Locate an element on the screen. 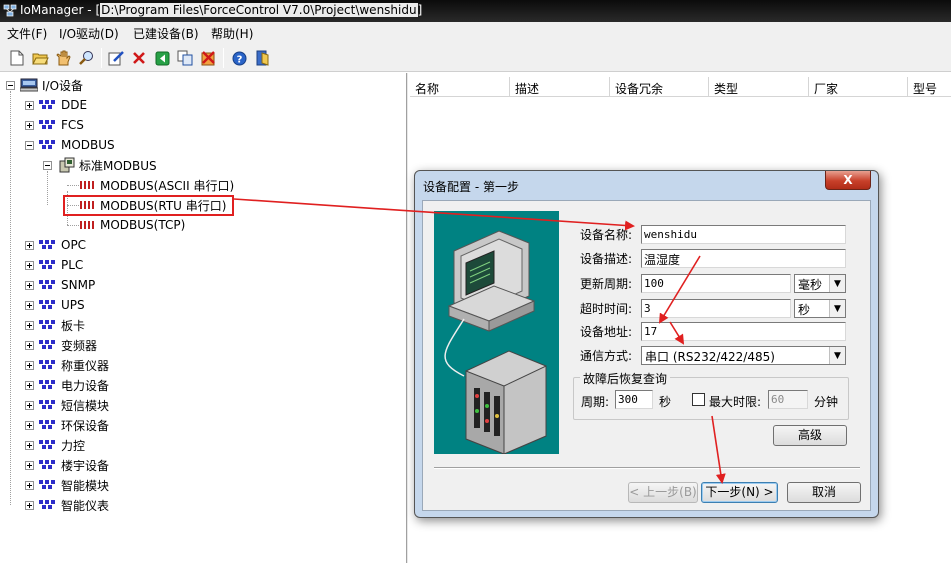  tree-item-weigh: 称重仪器 is located at coordinates (74, 365).